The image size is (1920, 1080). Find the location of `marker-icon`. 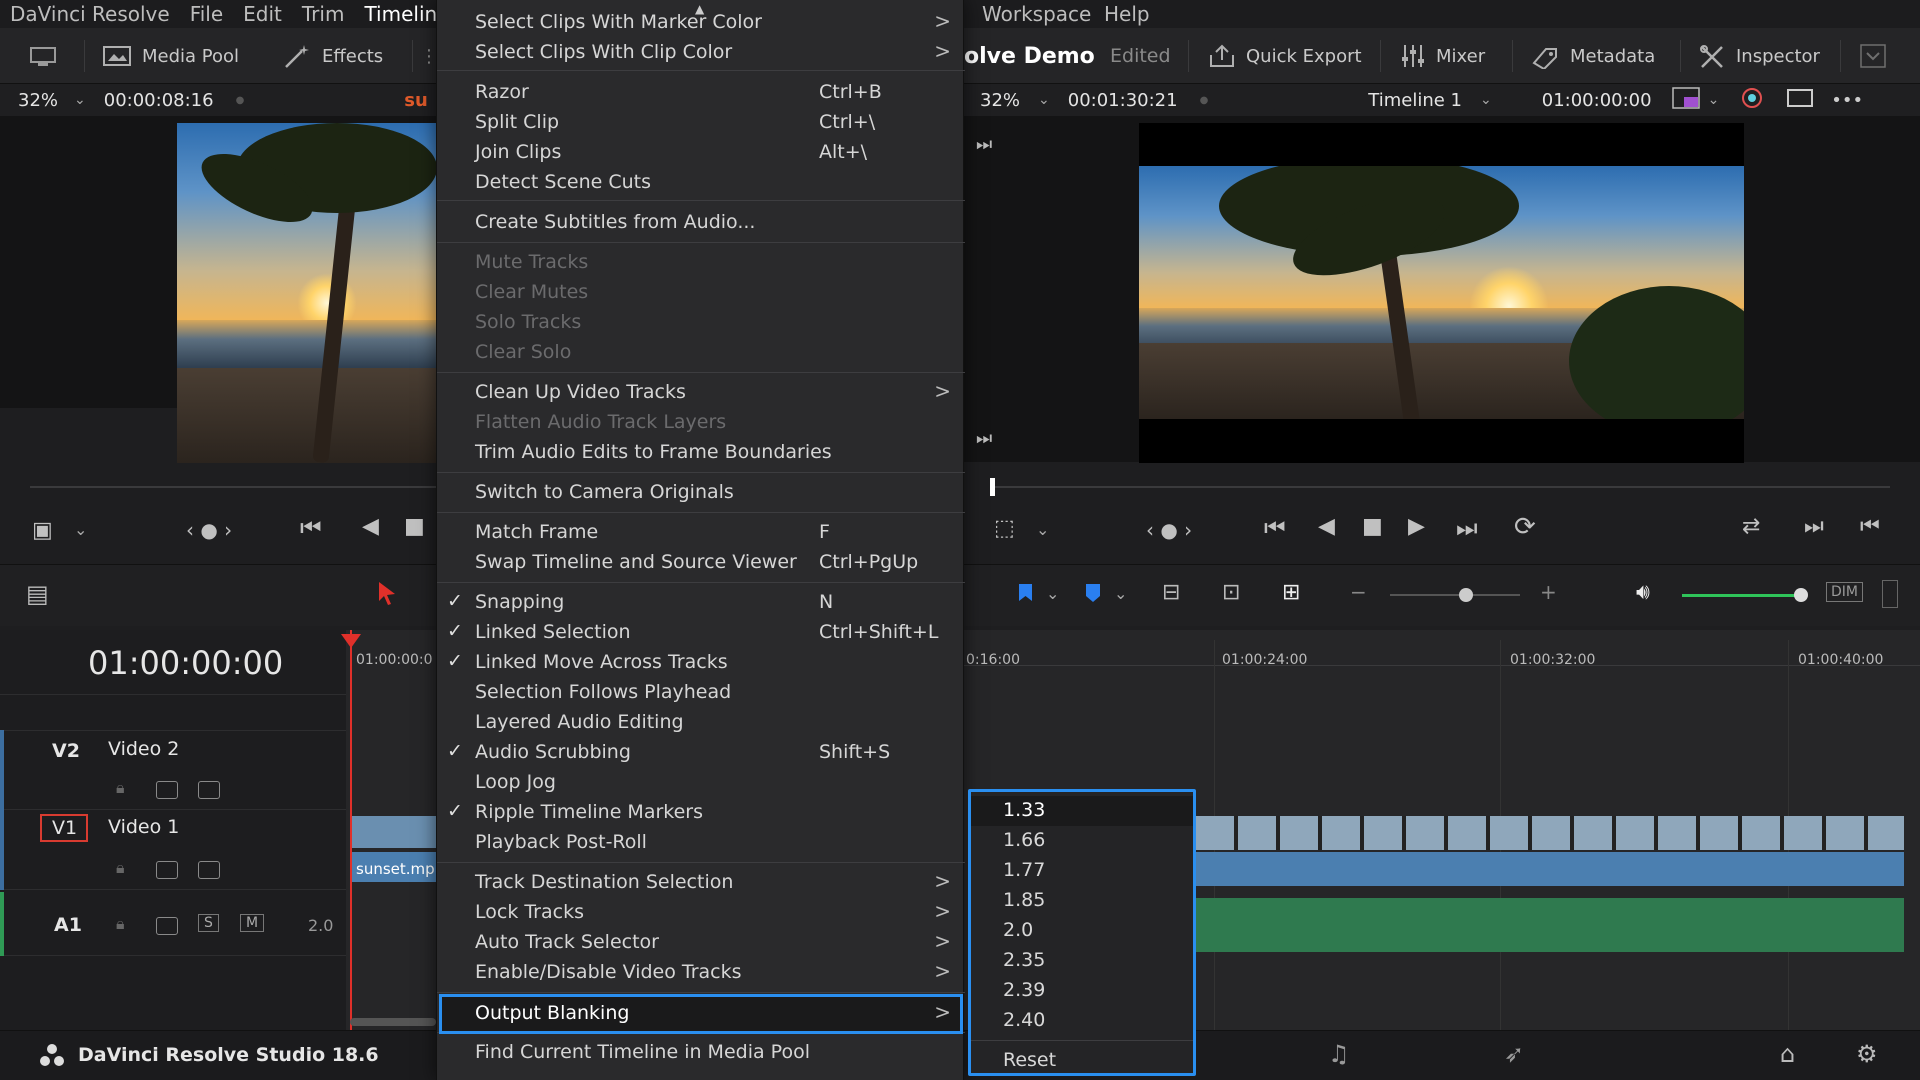

marker-icon is located at coordinates (1093, 593).